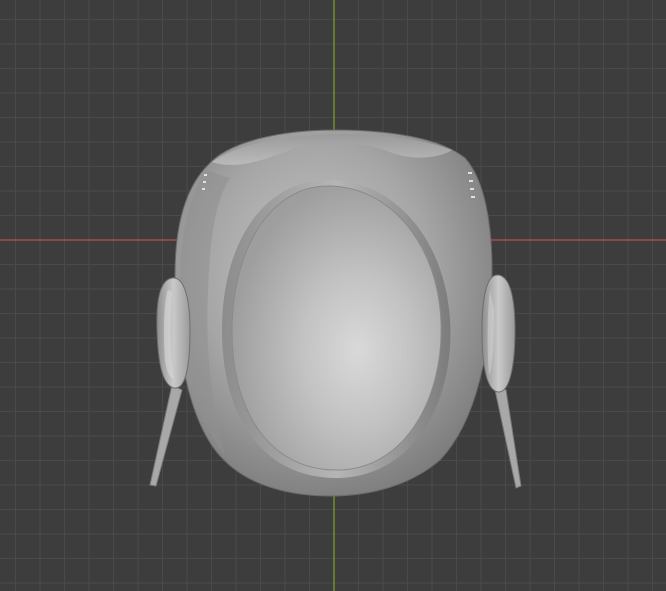 This screenshot has width=666, height=591. Describe the element at coordinates (173, 333) in the screenshot. I see `left-ear-piece` at that location.